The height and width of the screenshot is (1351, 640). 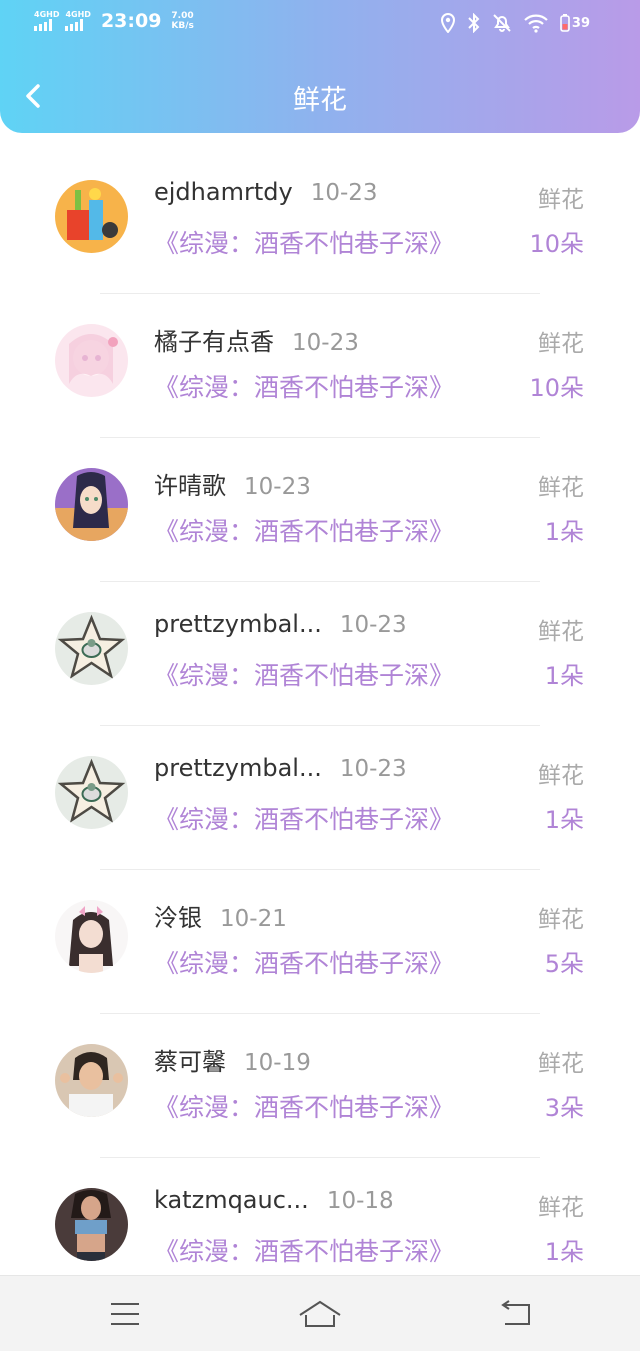 What do you see at coordinates (182, 26) in the screenshot?
I see `speed-unit: KB/s` at bounding box center [182, 26].